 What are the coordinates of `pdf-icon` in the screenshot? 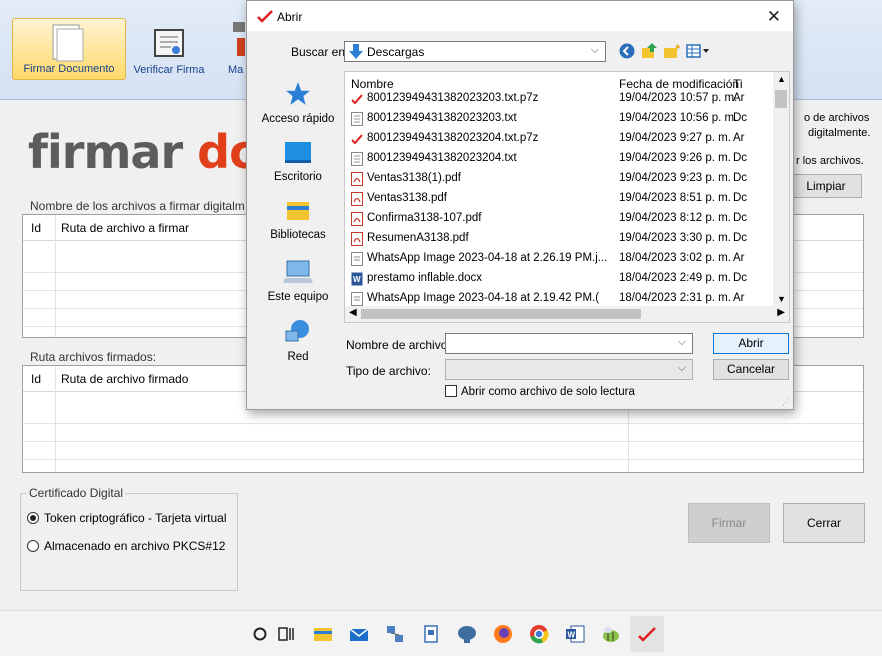 It's located at (239, 39).